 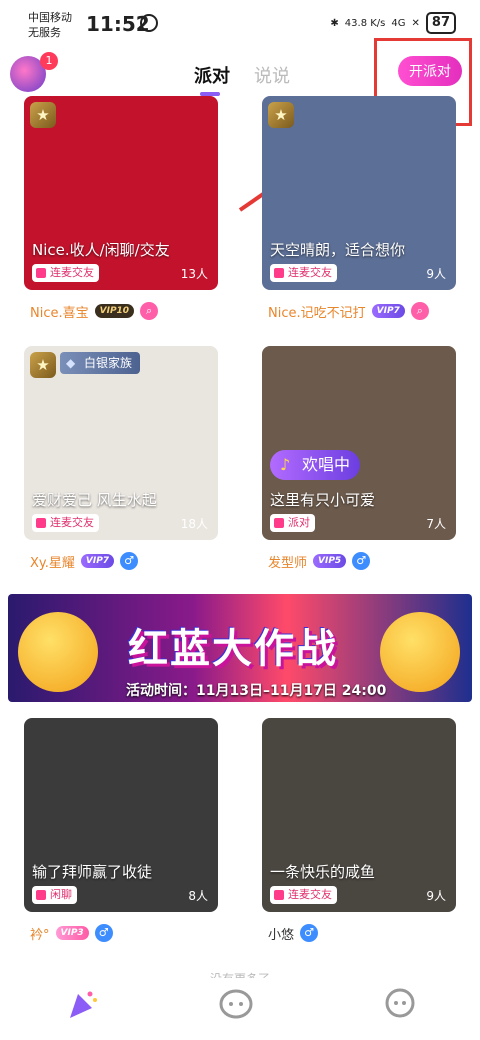 What do you see at coordinates (194, 524) in the screenshot?
I see `member-count: 18人` at bounding box center [194, 524].